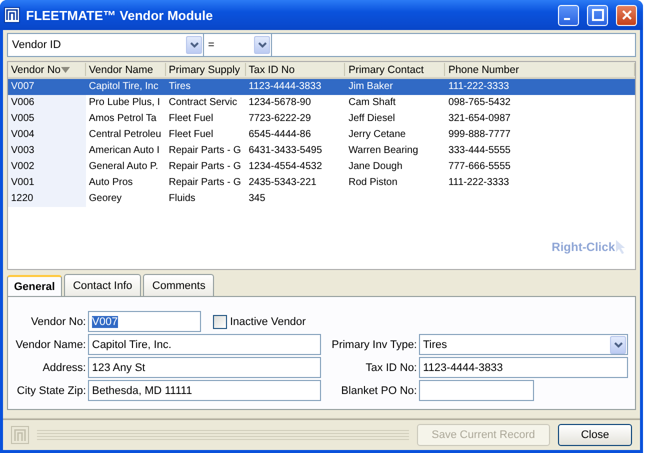 The width and height of the screenshot is (645, 453). Describe the element at coordinates (22, 150) in the screenshot. I see `table-cell: V003` at that location.